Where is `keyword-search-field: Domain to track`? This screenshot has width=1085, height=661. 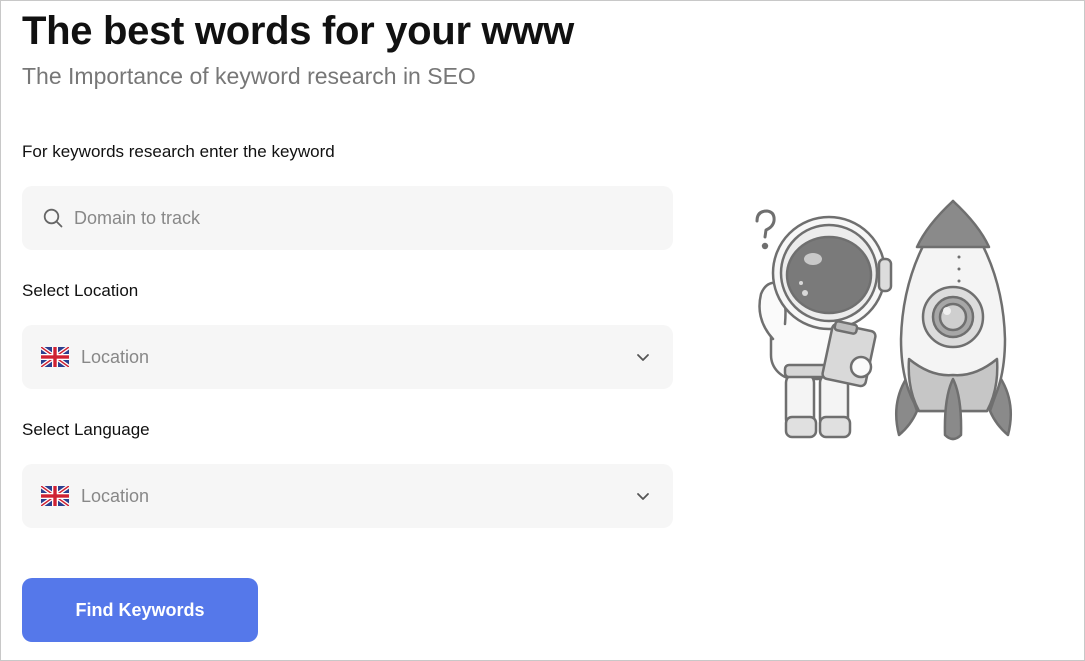 keyword-search-field: Domain to track is located at coordinates (347, 218).